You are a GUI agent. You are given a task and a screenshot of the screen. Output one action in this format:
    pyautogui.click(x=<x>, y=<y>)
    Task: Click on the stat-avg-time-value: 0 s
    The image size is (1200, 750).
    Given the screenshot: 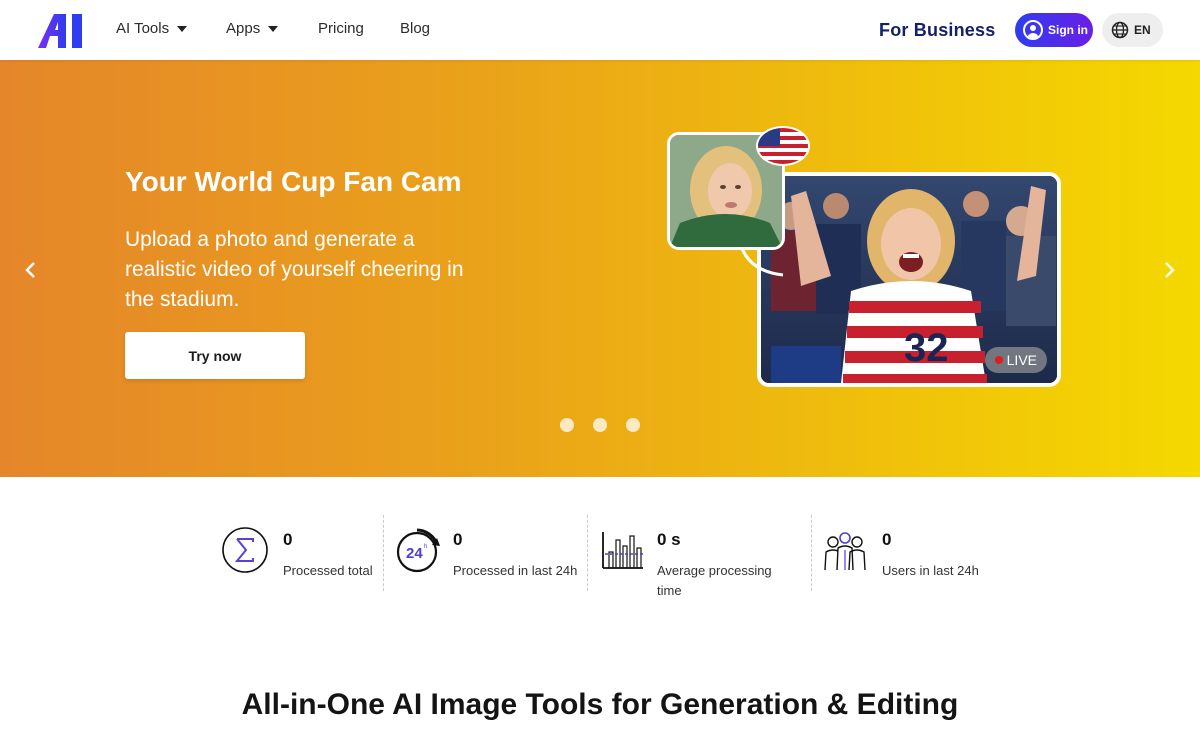 What is the action you would take?
    pyautogui.click(x=669, y=539)
    